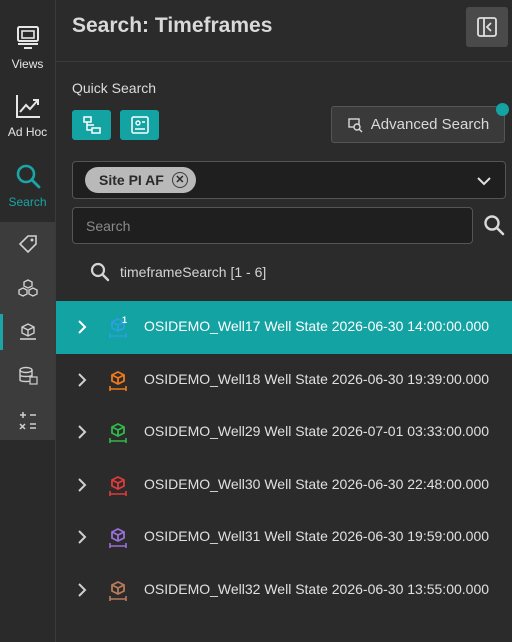 The image size is (512, 642). I want to click on subnav-event-frames, so click(27, 332).